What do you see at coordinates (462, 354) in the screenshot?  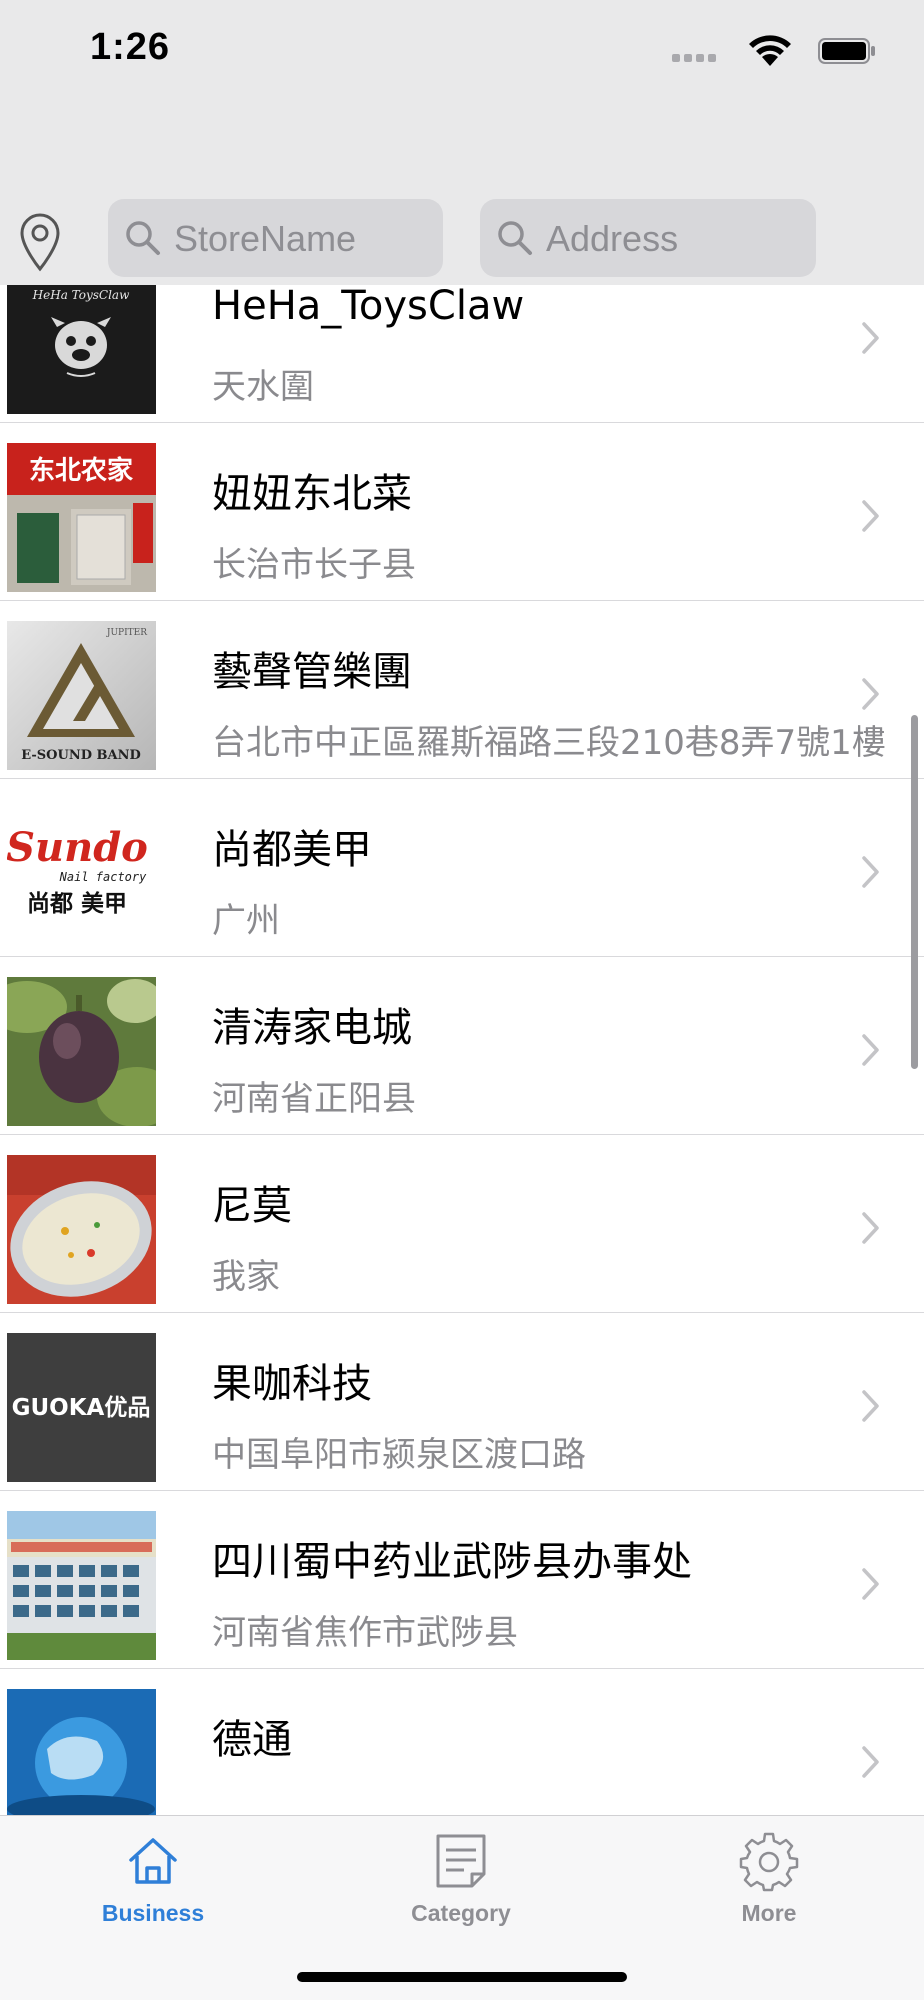 I see `store-row: HeHa ToysClaw HeHa_ToysClaw 天水圍` at bounding box center [462, 354].